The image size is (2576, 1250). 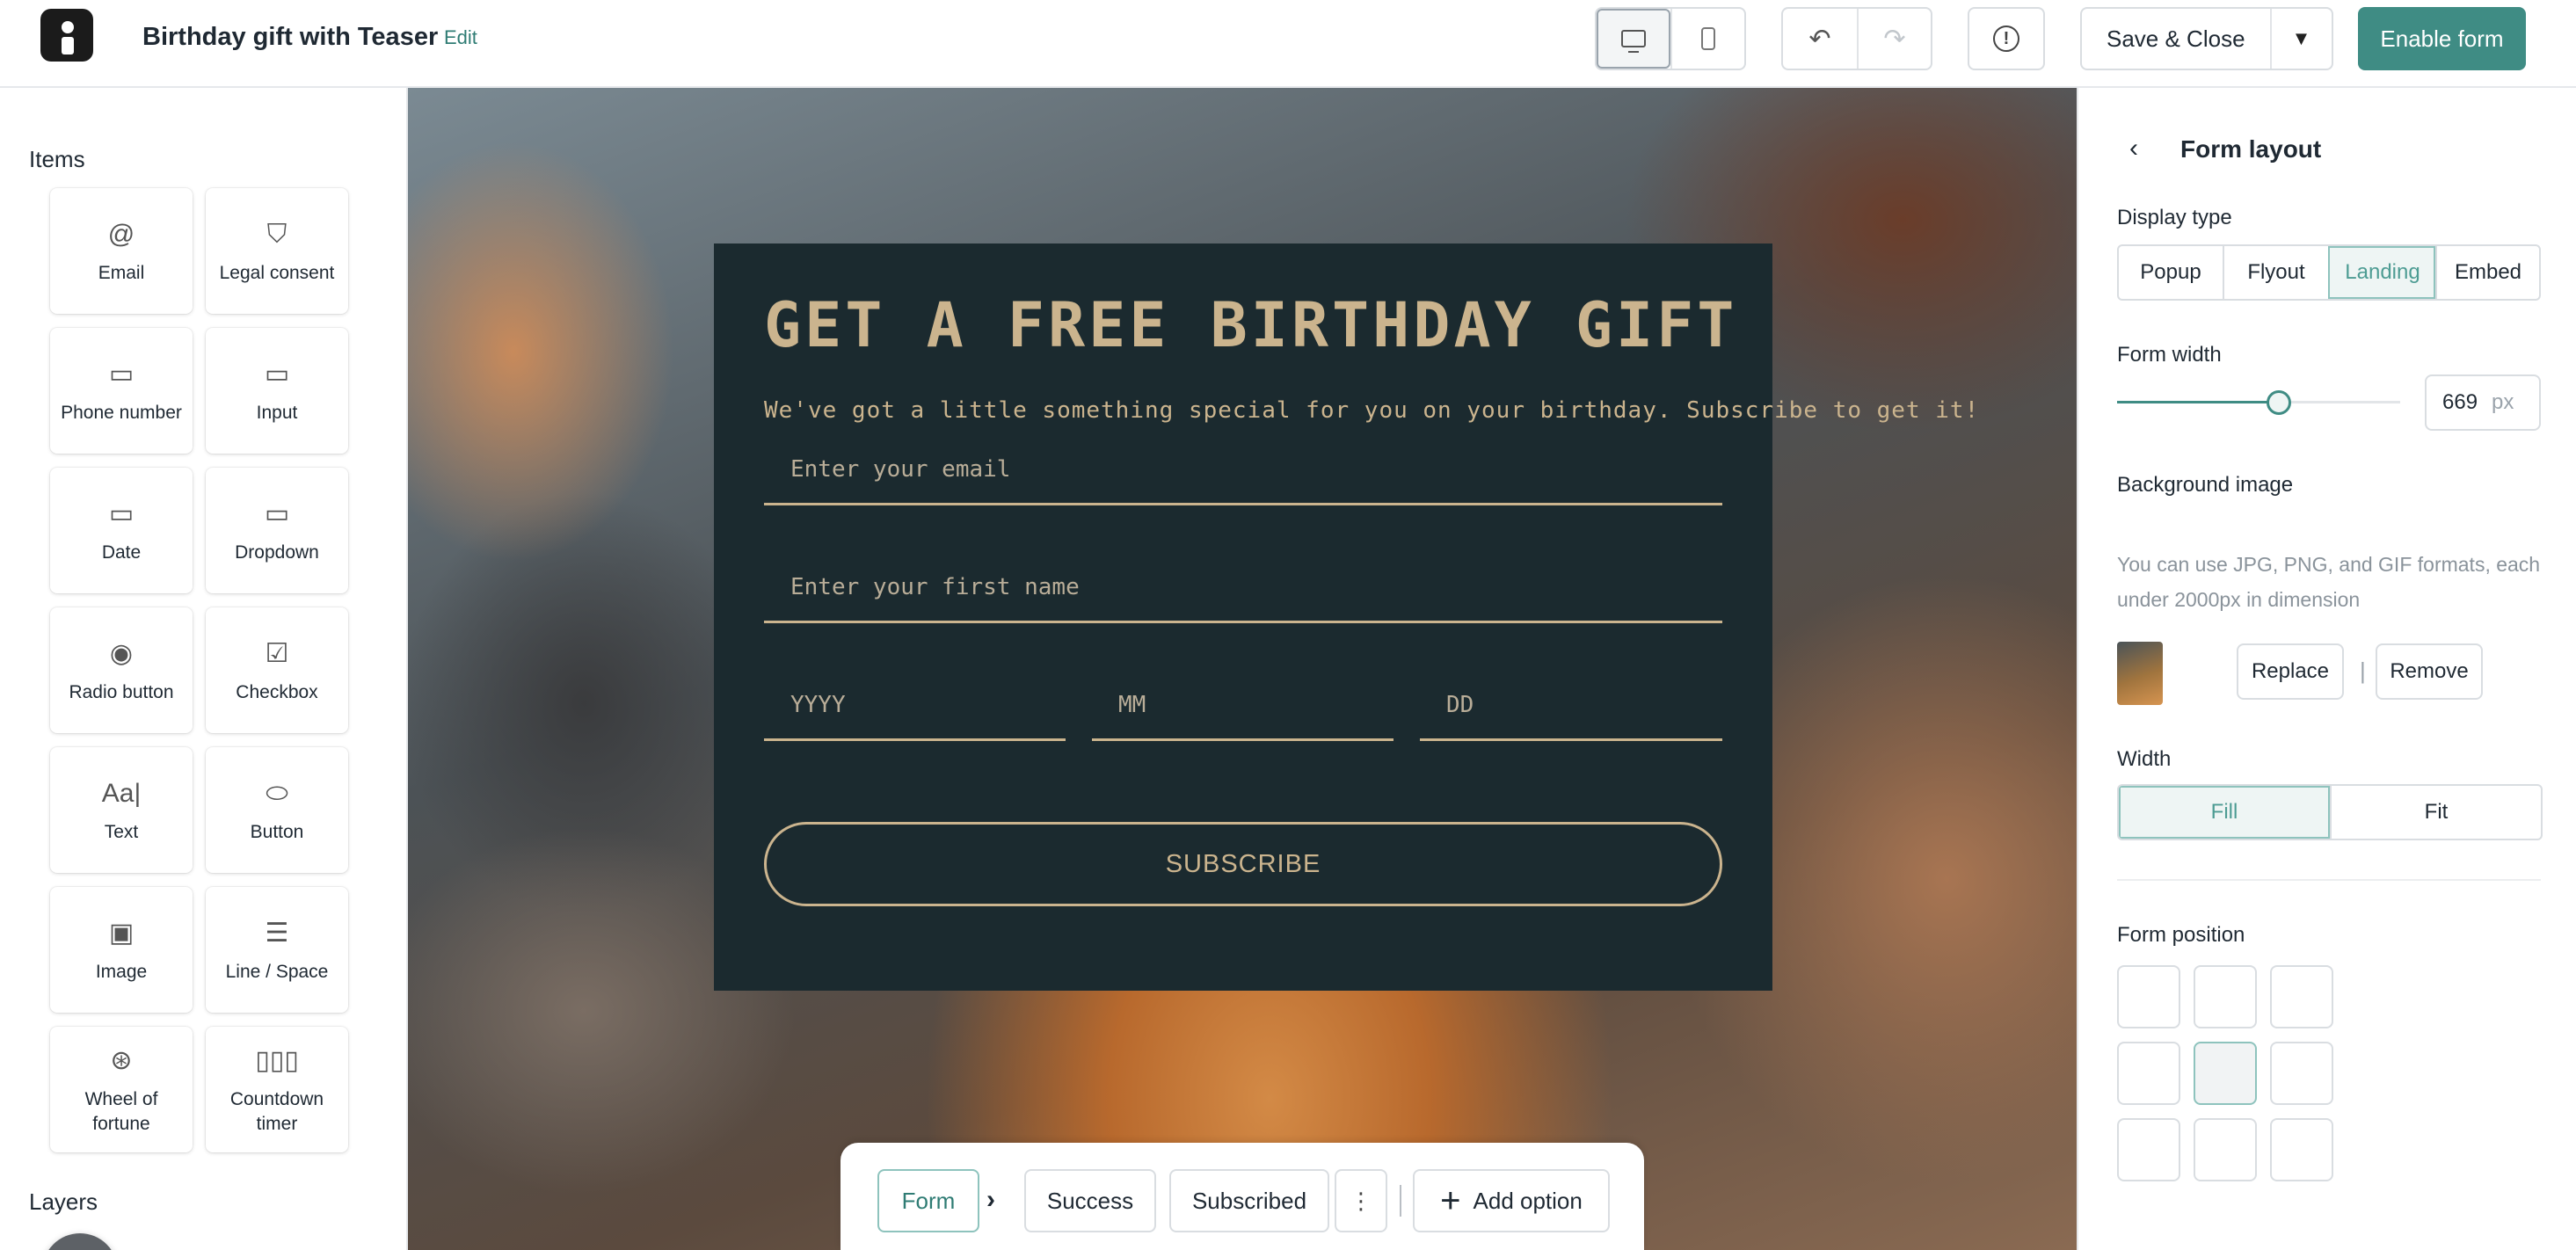 I want to click on button-icon: ⬭, so click(x=277, y=793).